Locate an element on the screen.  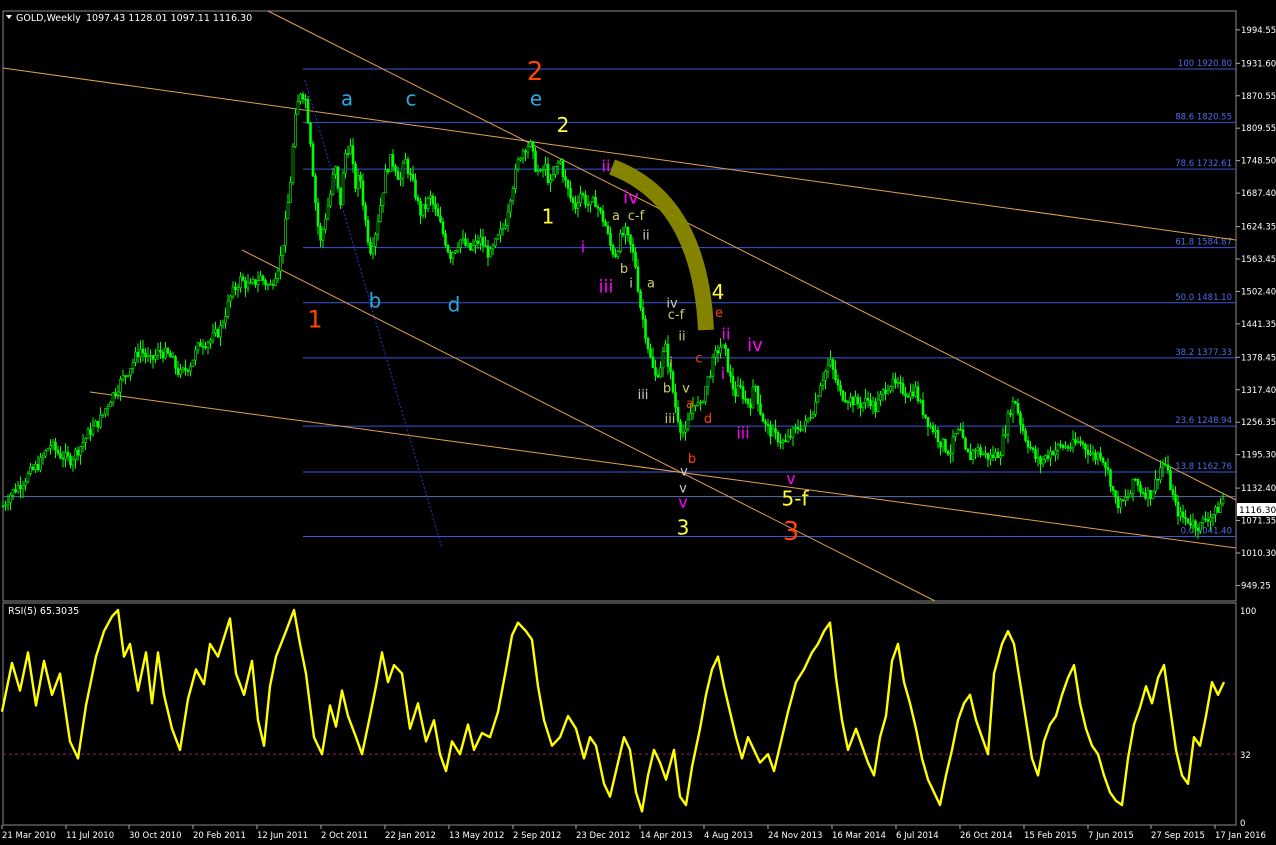
price-tick-label: 1994.55 is located at coordinates (1258, 31).